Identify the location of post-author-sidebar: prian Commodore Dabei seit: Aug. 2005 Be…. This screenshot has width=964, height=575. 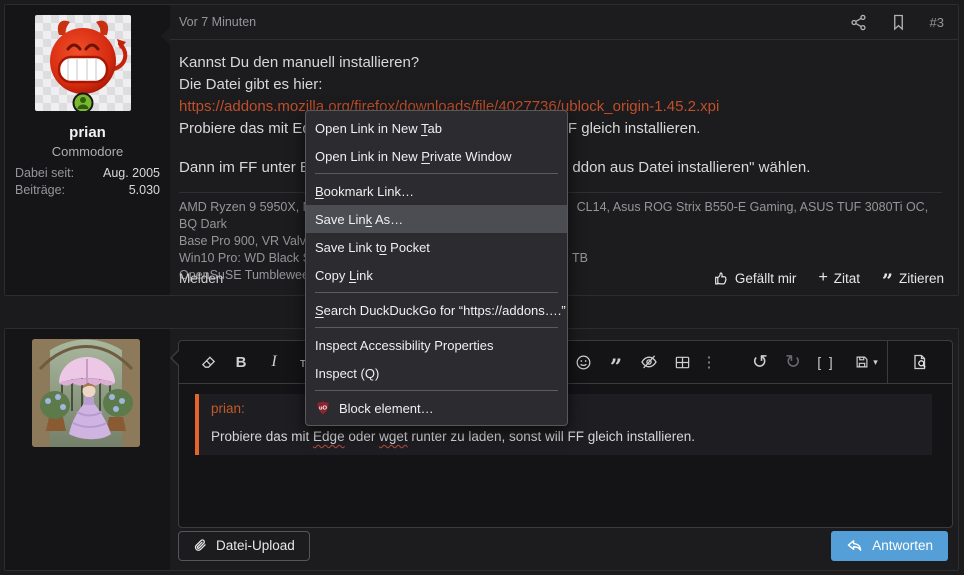
(87, 150).